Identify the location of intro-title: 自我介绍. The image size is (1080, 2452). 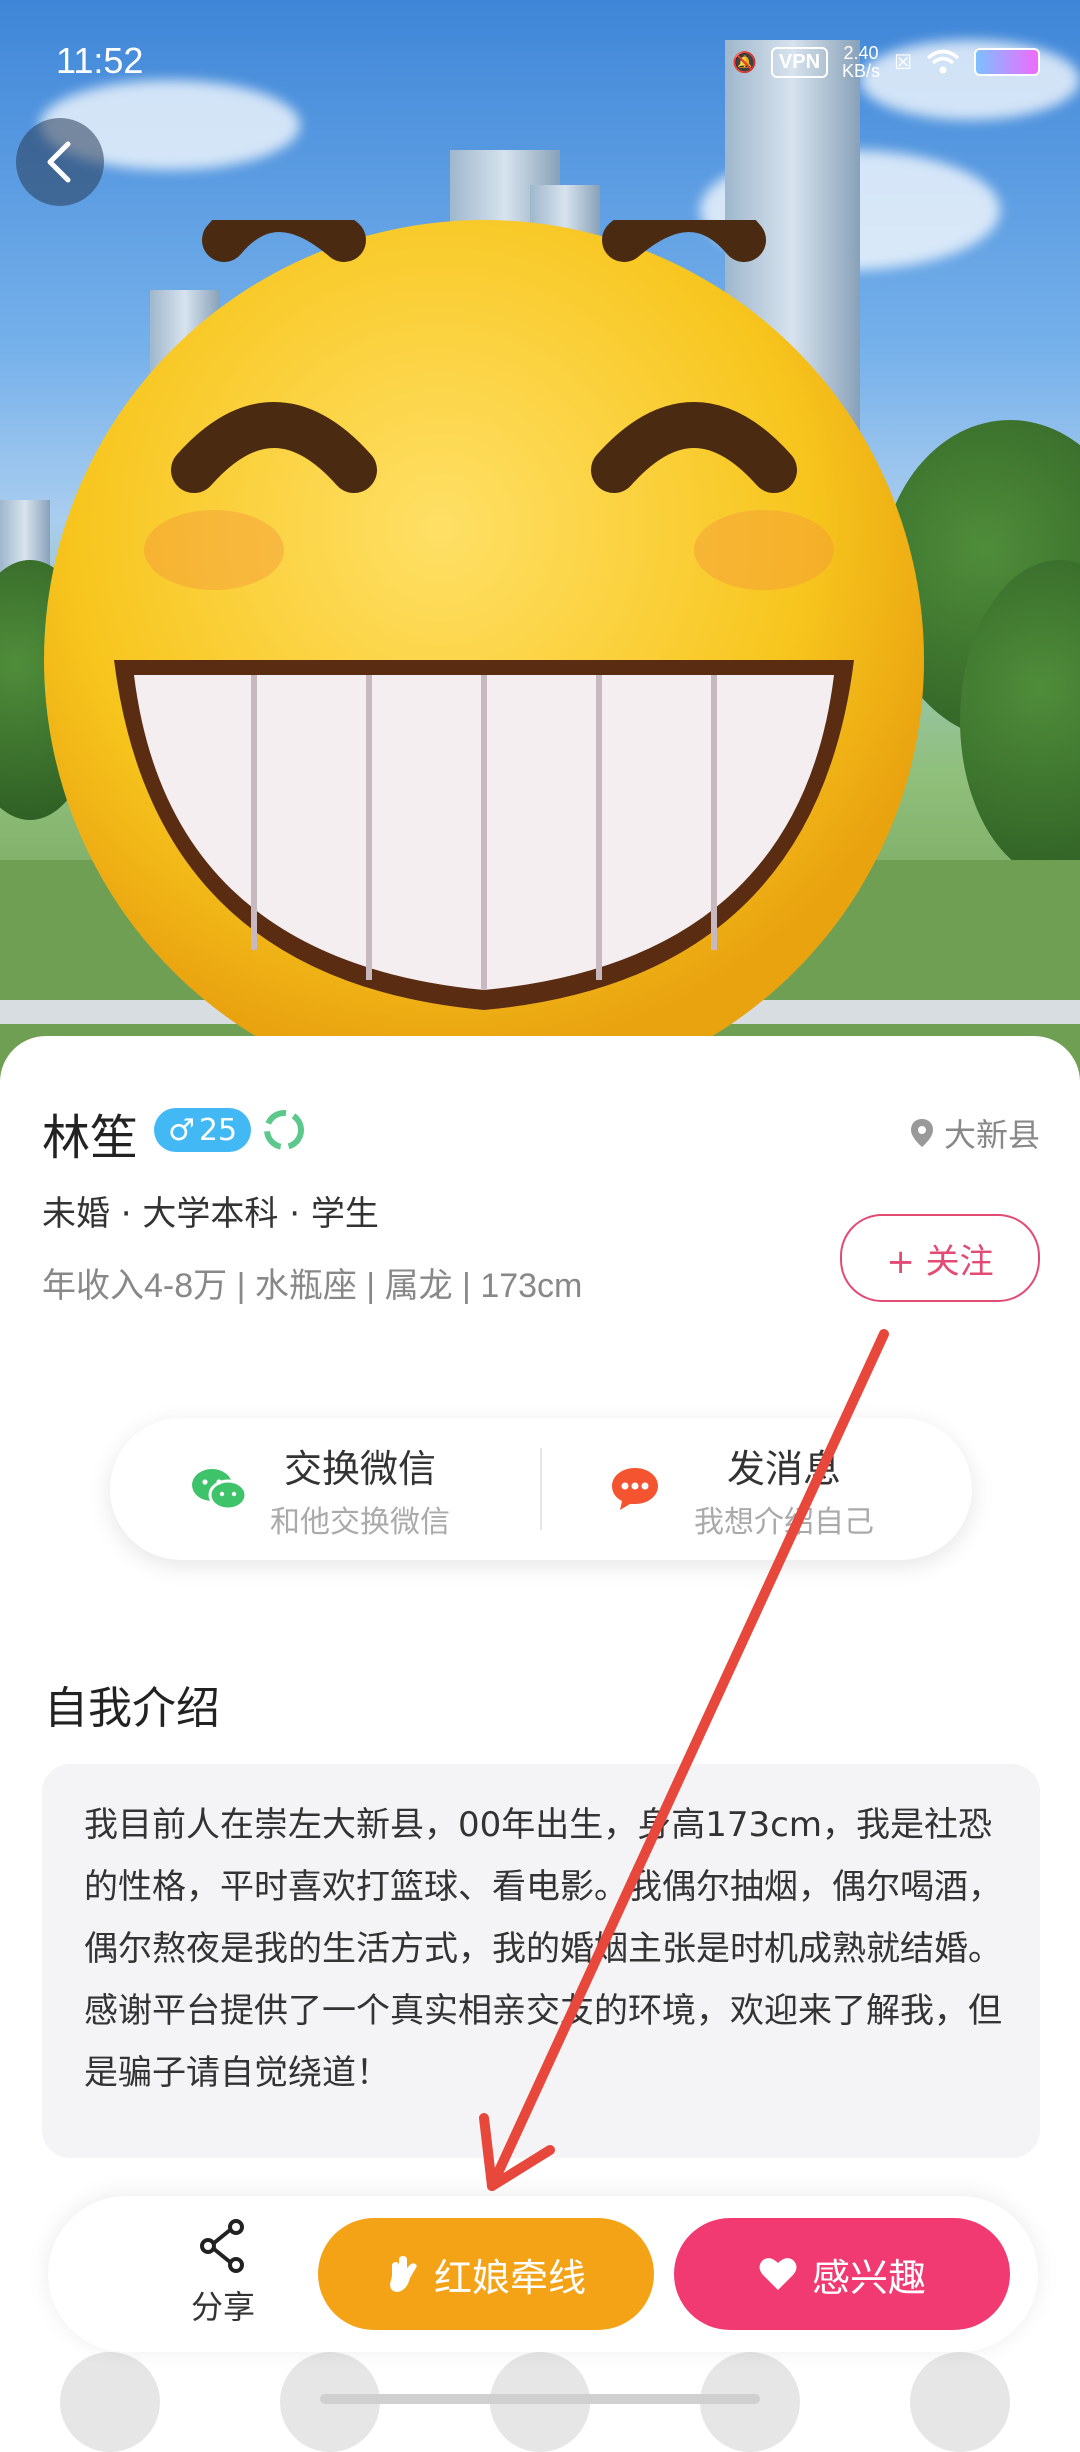
(132, 1708).